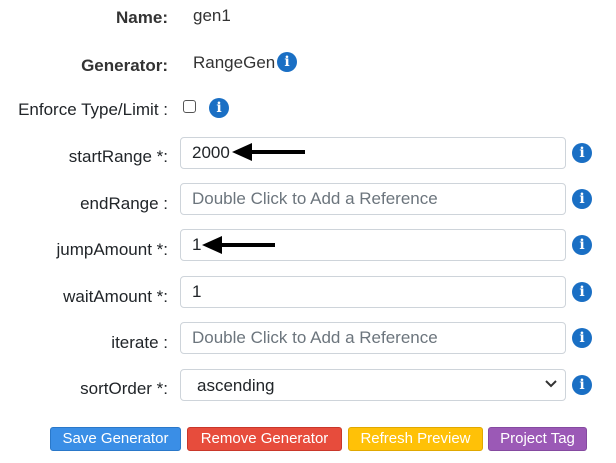  What do you see at coordinates (236, 385) in the screenshot?
I see `sort-order-value: ascending` at bounding box center [236, 385].